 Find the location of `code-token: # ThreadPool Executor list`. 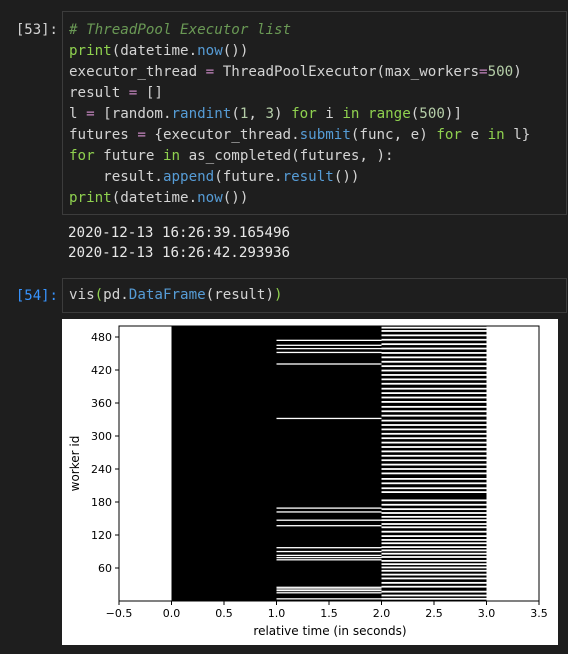

code-token: # ThreadPool Executor list is located at coordinates (180, 30).